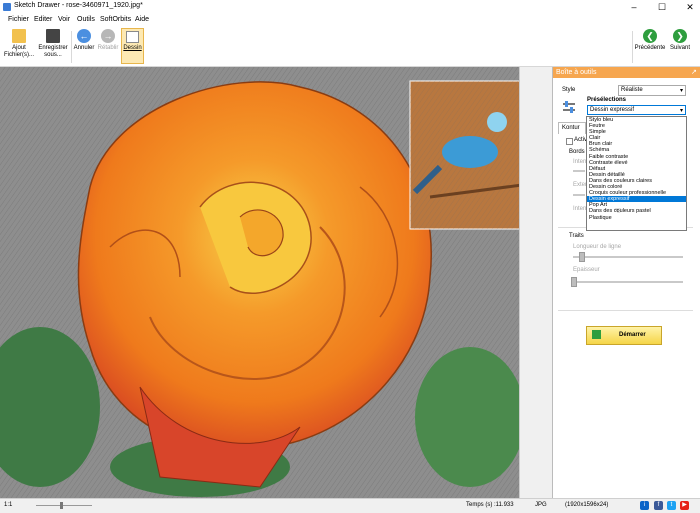 The image size is (700, 513). I want to click on menu-aide: Aide, so click(142, 19).